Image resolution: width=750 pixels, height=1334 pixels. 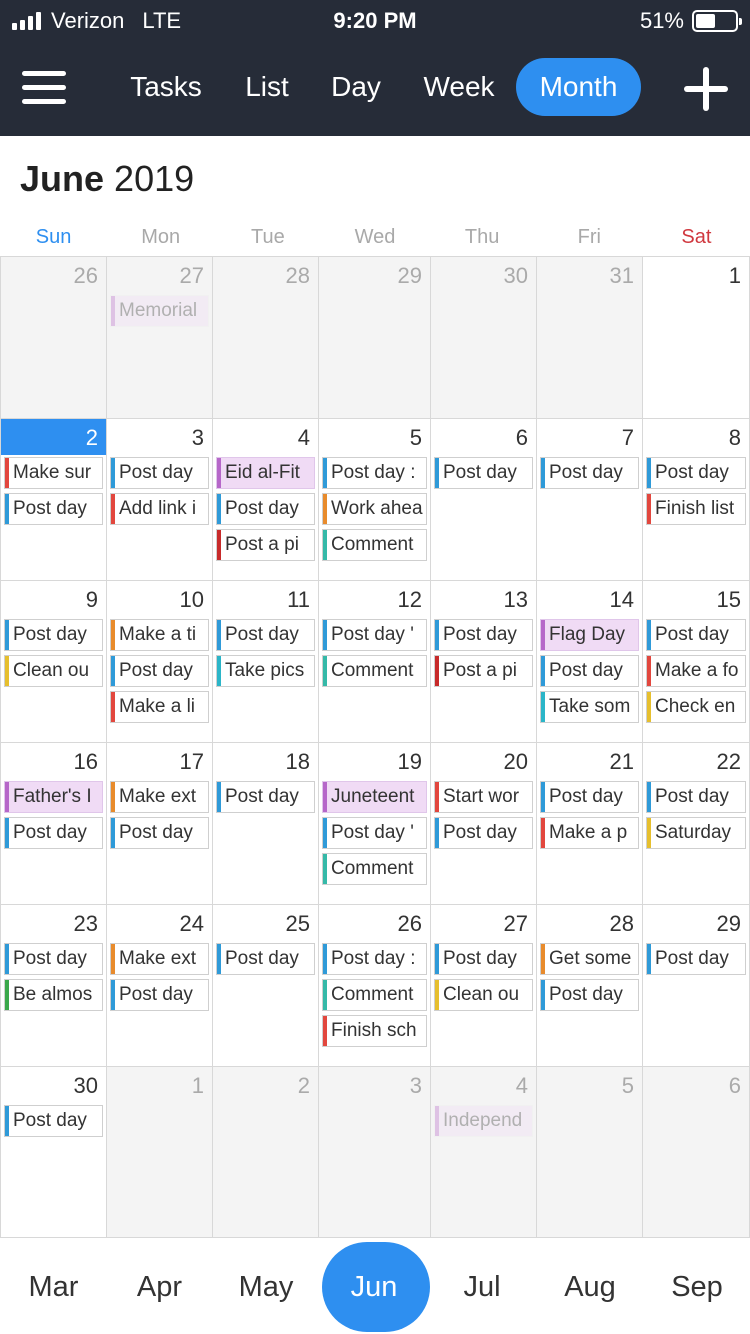 I want to click on day-cell: 17 Make ext Post day, so click(x=160, y=824).